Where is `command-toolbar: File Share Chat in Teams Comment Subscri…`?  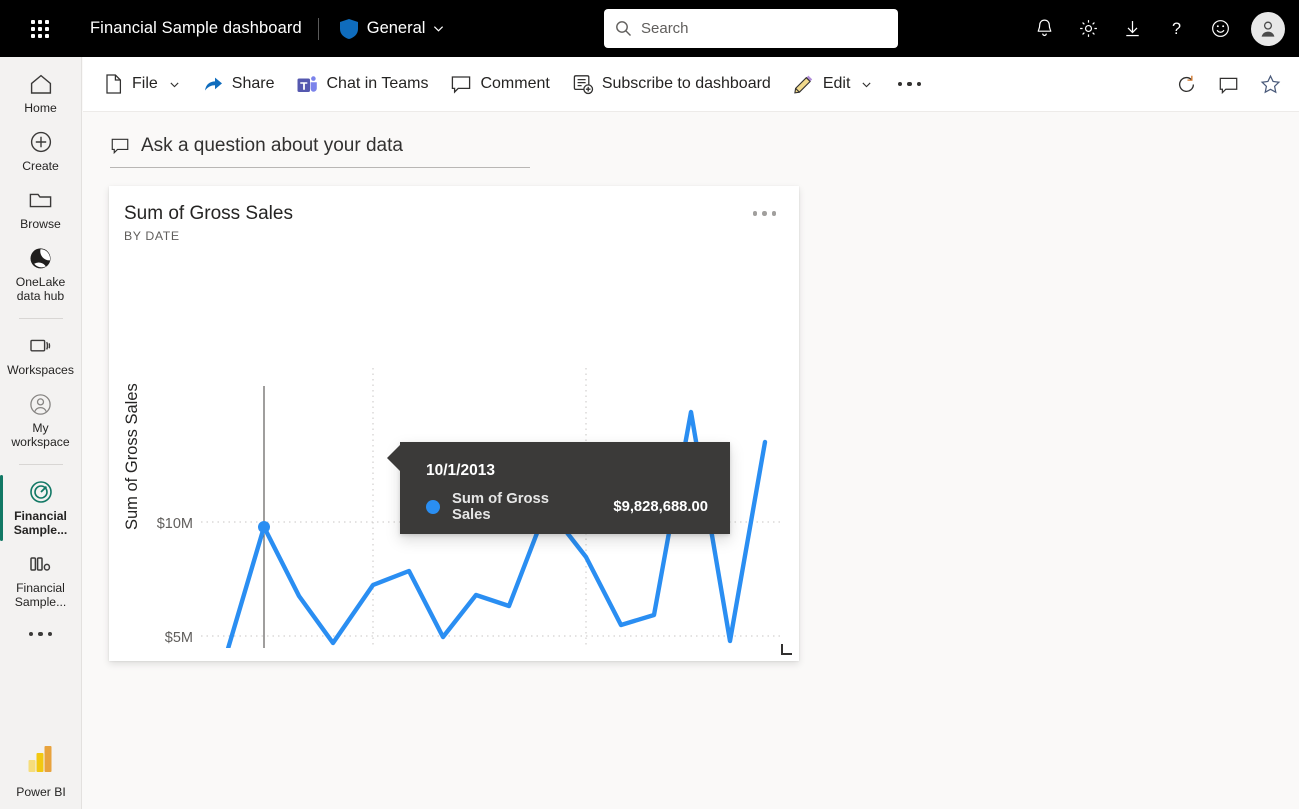 command-toolbar: File Share Chat in Teams Comment Subscri… is located at coordinates (691, 84).